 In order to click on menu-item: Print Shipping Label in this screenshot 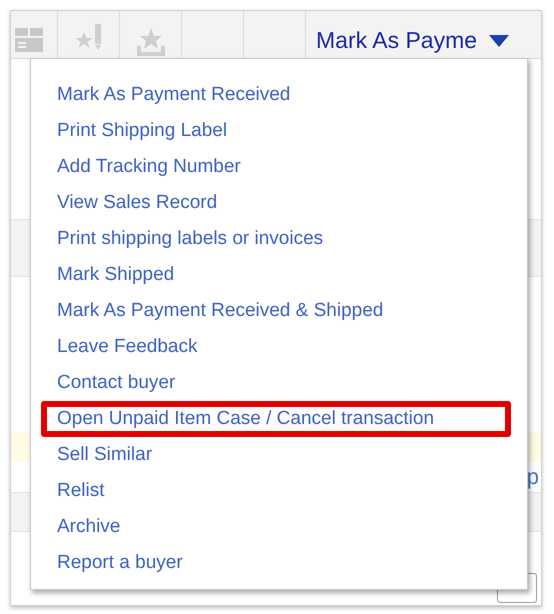, I will do `click(276, 131)`.